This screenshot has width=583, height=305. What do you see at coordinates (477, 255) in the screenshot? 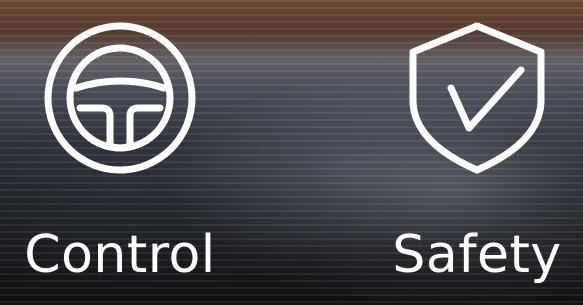
I see `feature-label-safety: Safety` at bounding box center [477, 255].